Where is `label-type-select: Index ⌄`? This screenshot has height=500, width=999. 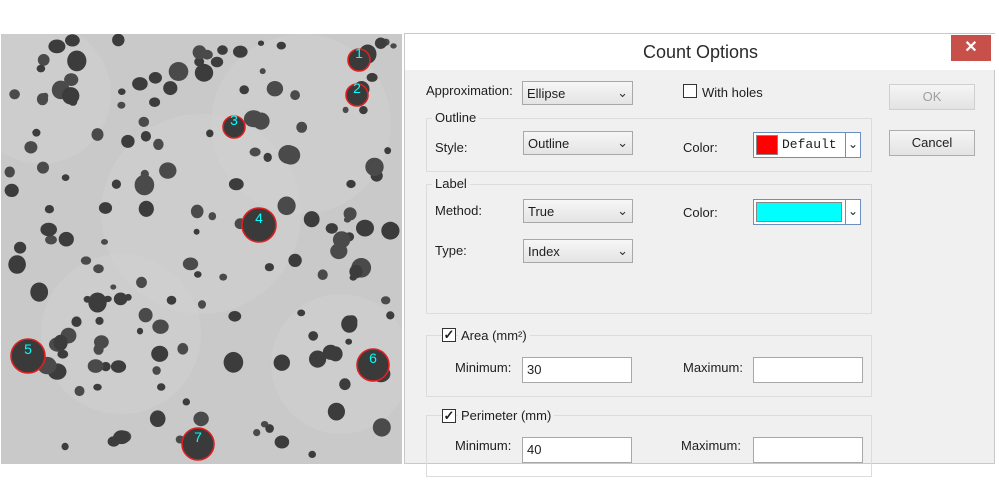 label-type-select: Index ⌄ is located at coordinates (578, 251).